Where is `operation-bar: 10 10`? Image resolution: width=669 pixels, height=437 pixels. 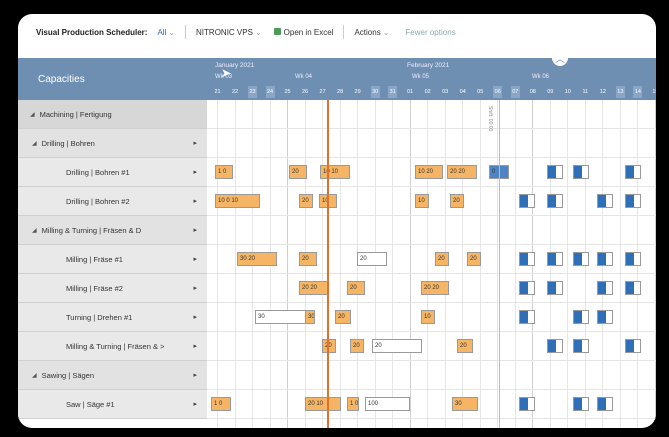
operation-bar: 10 10 is located at coordinates (335, 172).